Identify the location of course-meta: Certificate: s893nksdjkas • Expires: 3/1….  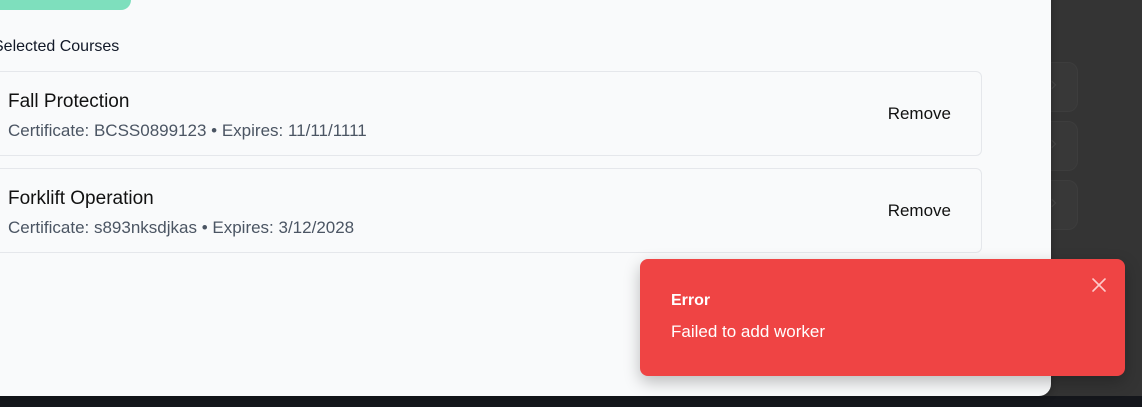
(181, 227).